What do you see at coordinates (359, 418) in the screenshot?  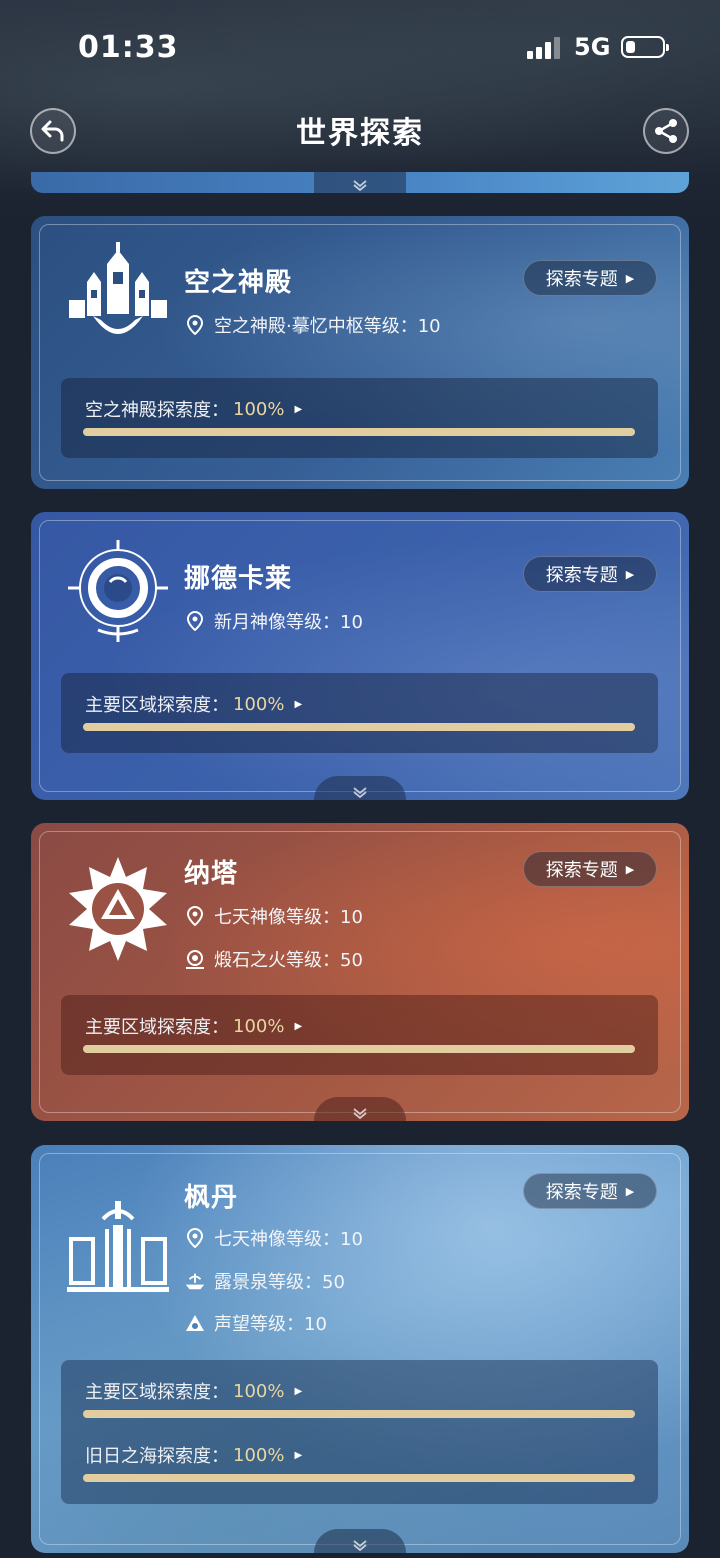 I see `progress-panel: 空之神殿探索度： 100% ▶` at bounding box center [359, 418].